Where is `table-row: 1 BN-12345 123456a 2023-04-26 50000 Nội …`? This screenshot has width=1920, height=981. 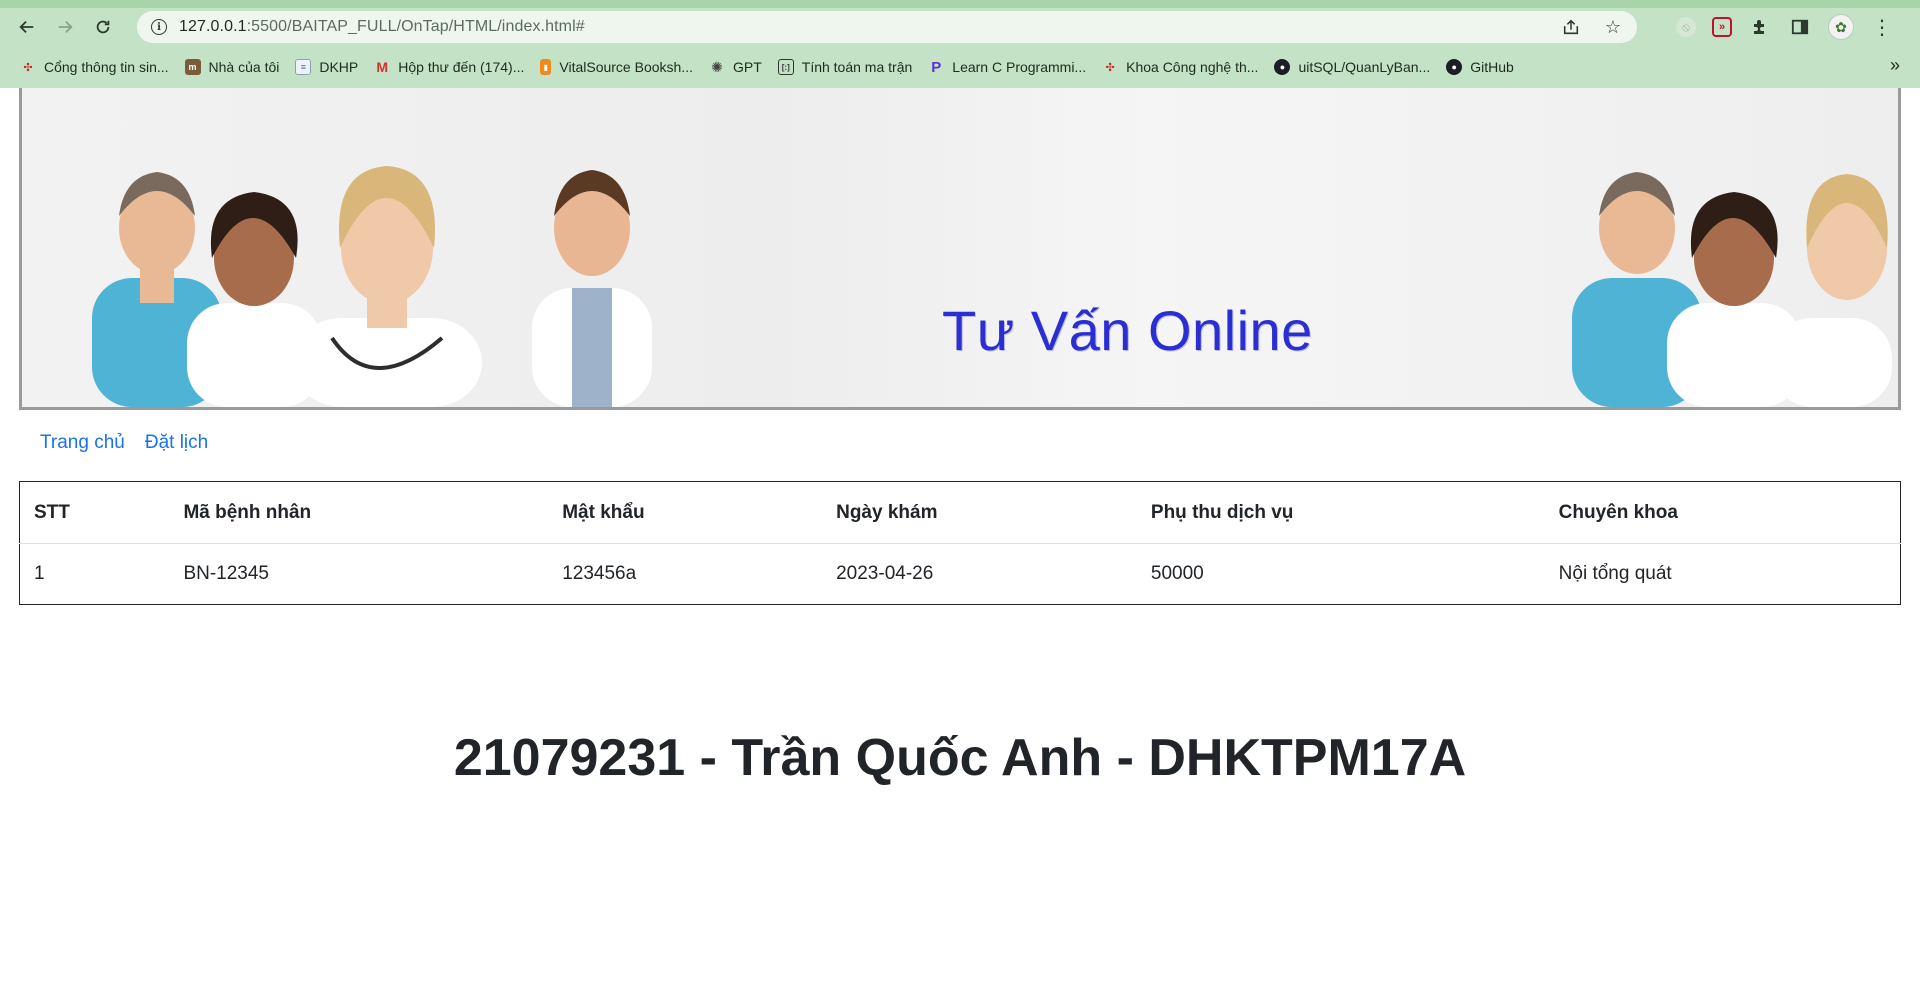 table-row: 1 BN-12345 123456a 2023-04-26 50000 Nội … is located at coordinates (960, 574).